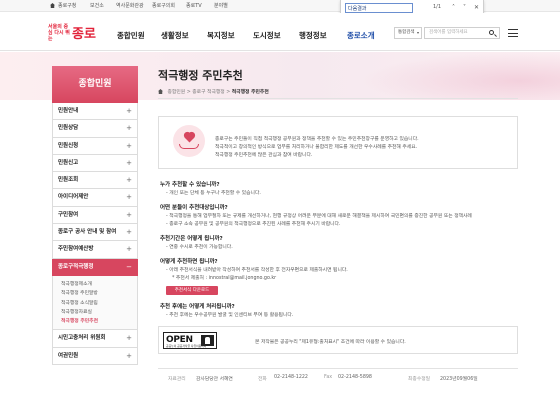 The width and height of the screenshot is (560, 417). What do you see at coordinates (186, 346) in the screenshot?
I see `kogl-sub-text: 공공누리 공공저작물 자유이용허락` at bounding box center [186, 346].